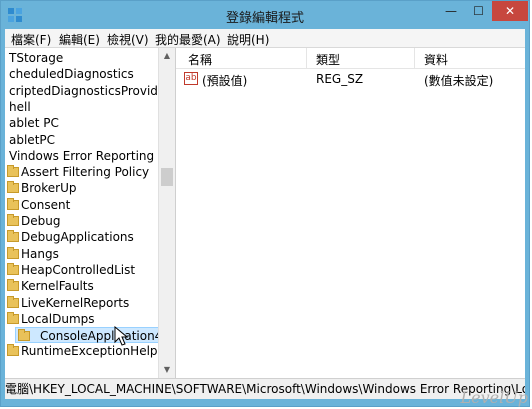 This screenshot has width=532, height=409. Describe the element at coordinates (436, 59) in the screenshot. I see `column-header-data: 資料` at that location.